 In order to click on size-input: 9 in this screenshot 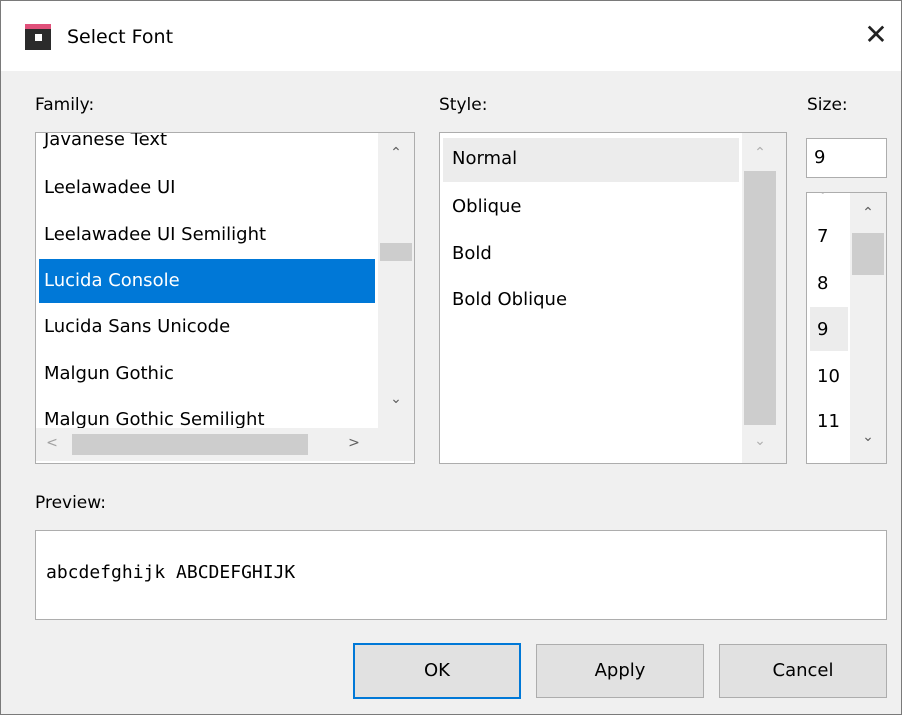, I will do `click(846, 158)`.